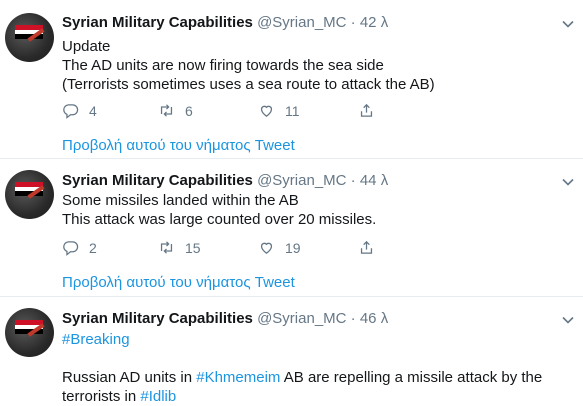 The width and height of the screenshot is (583, 406). I want to click on reply-button: 4, so click(79, 110).